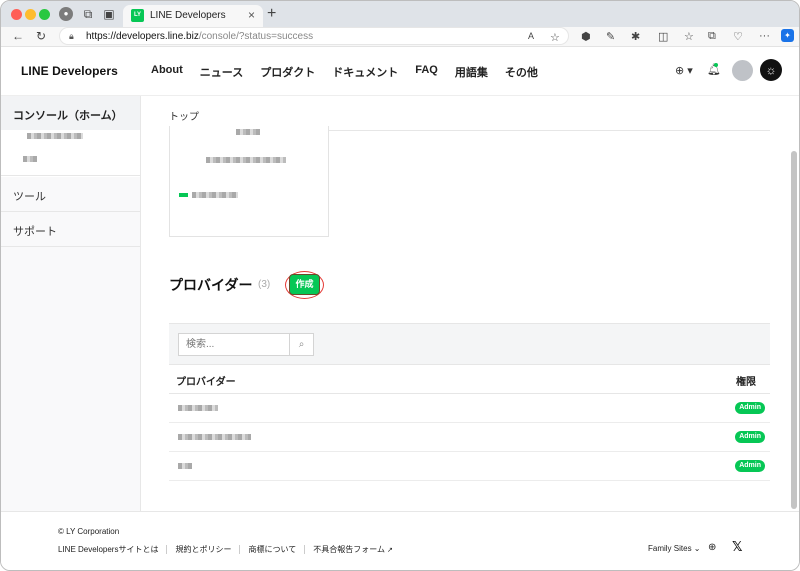 This screenshot has height=571, width=800. What do you see at coordinates (251, 15) in the screenshot?
I see `tab-close-icon: ×` at bounding box center [251, 15].